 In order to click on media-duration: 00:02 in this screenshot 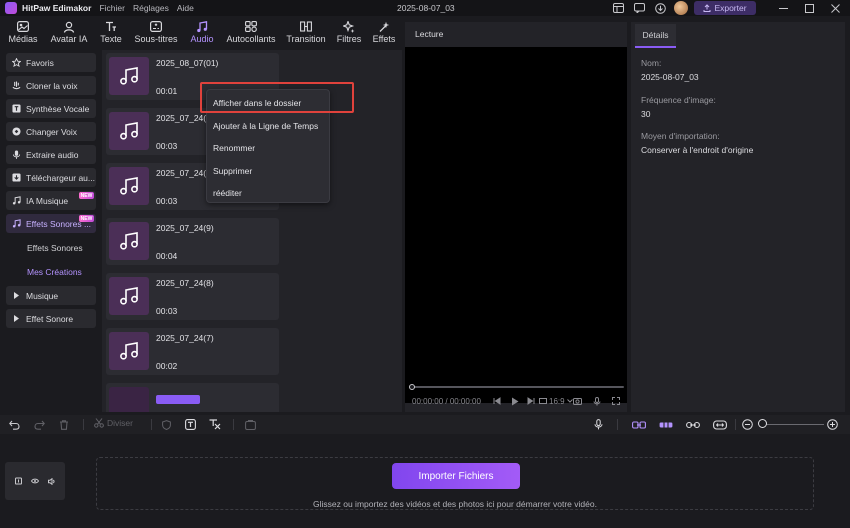, I will do `click(167, 366)`.